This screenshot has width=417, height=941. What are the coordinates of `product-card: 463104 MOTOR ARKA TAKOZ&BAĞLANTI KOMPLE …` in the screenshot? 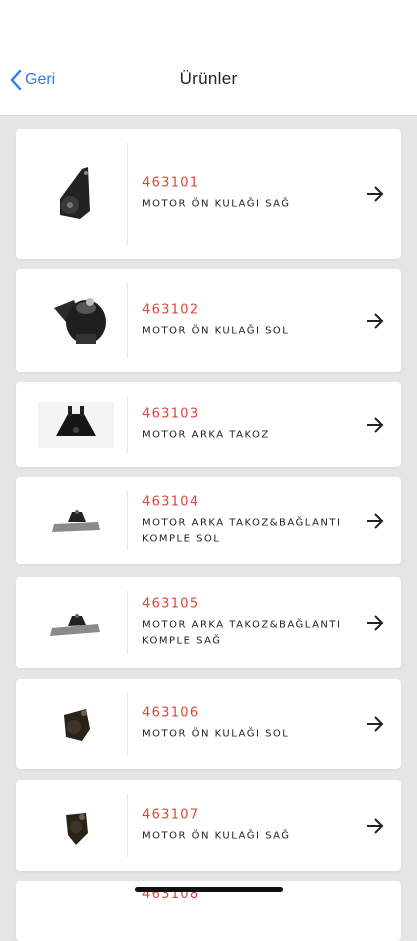 It's located at (208, 520).